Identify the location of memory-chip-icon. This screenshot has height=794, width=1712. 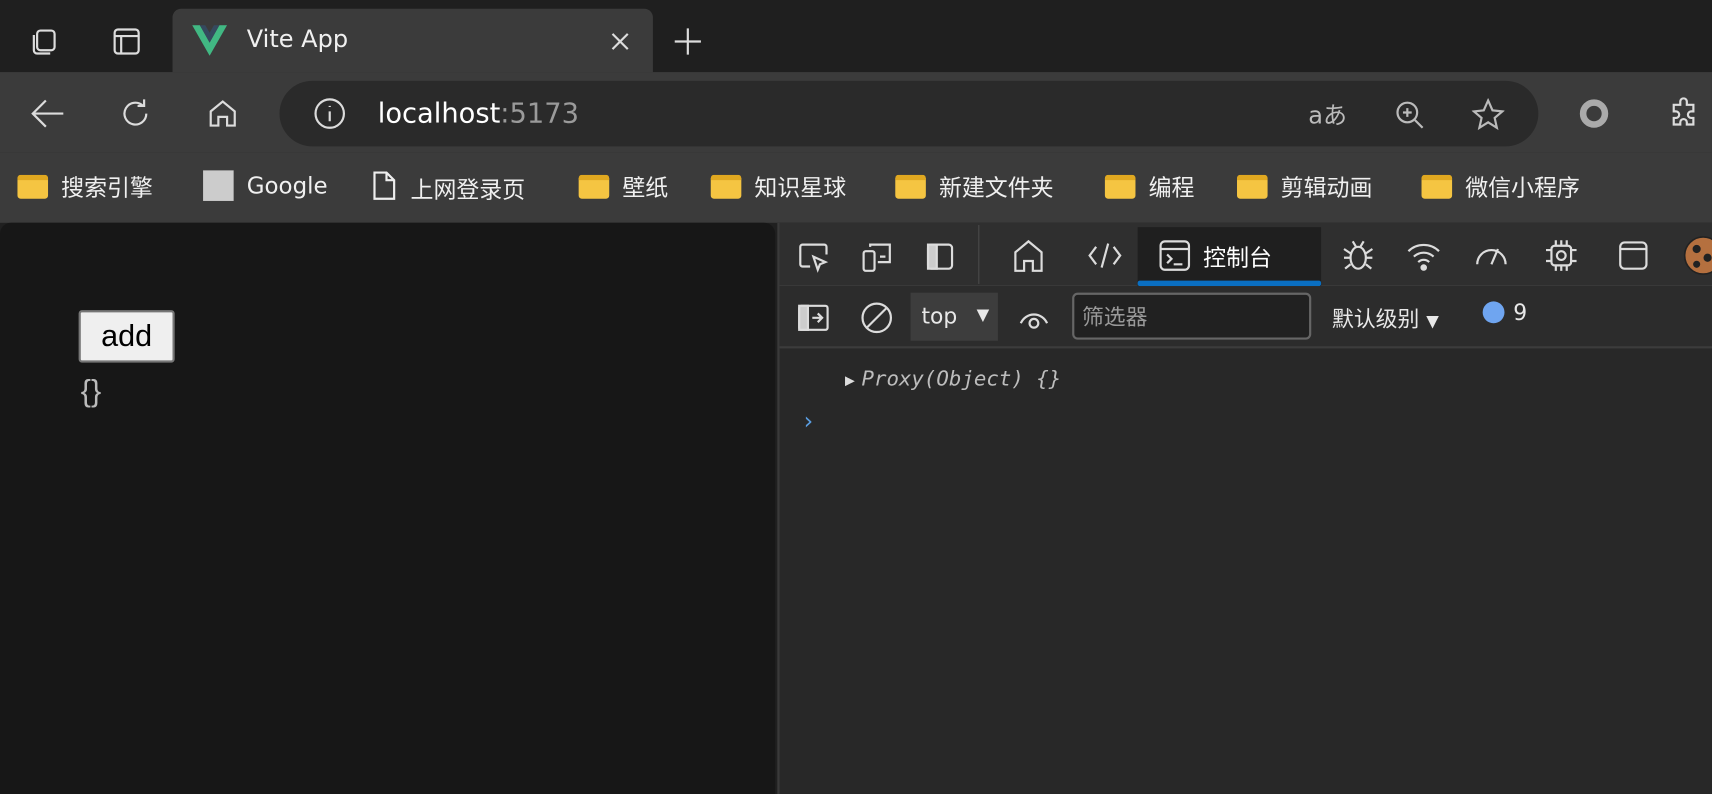
(1561, 255).